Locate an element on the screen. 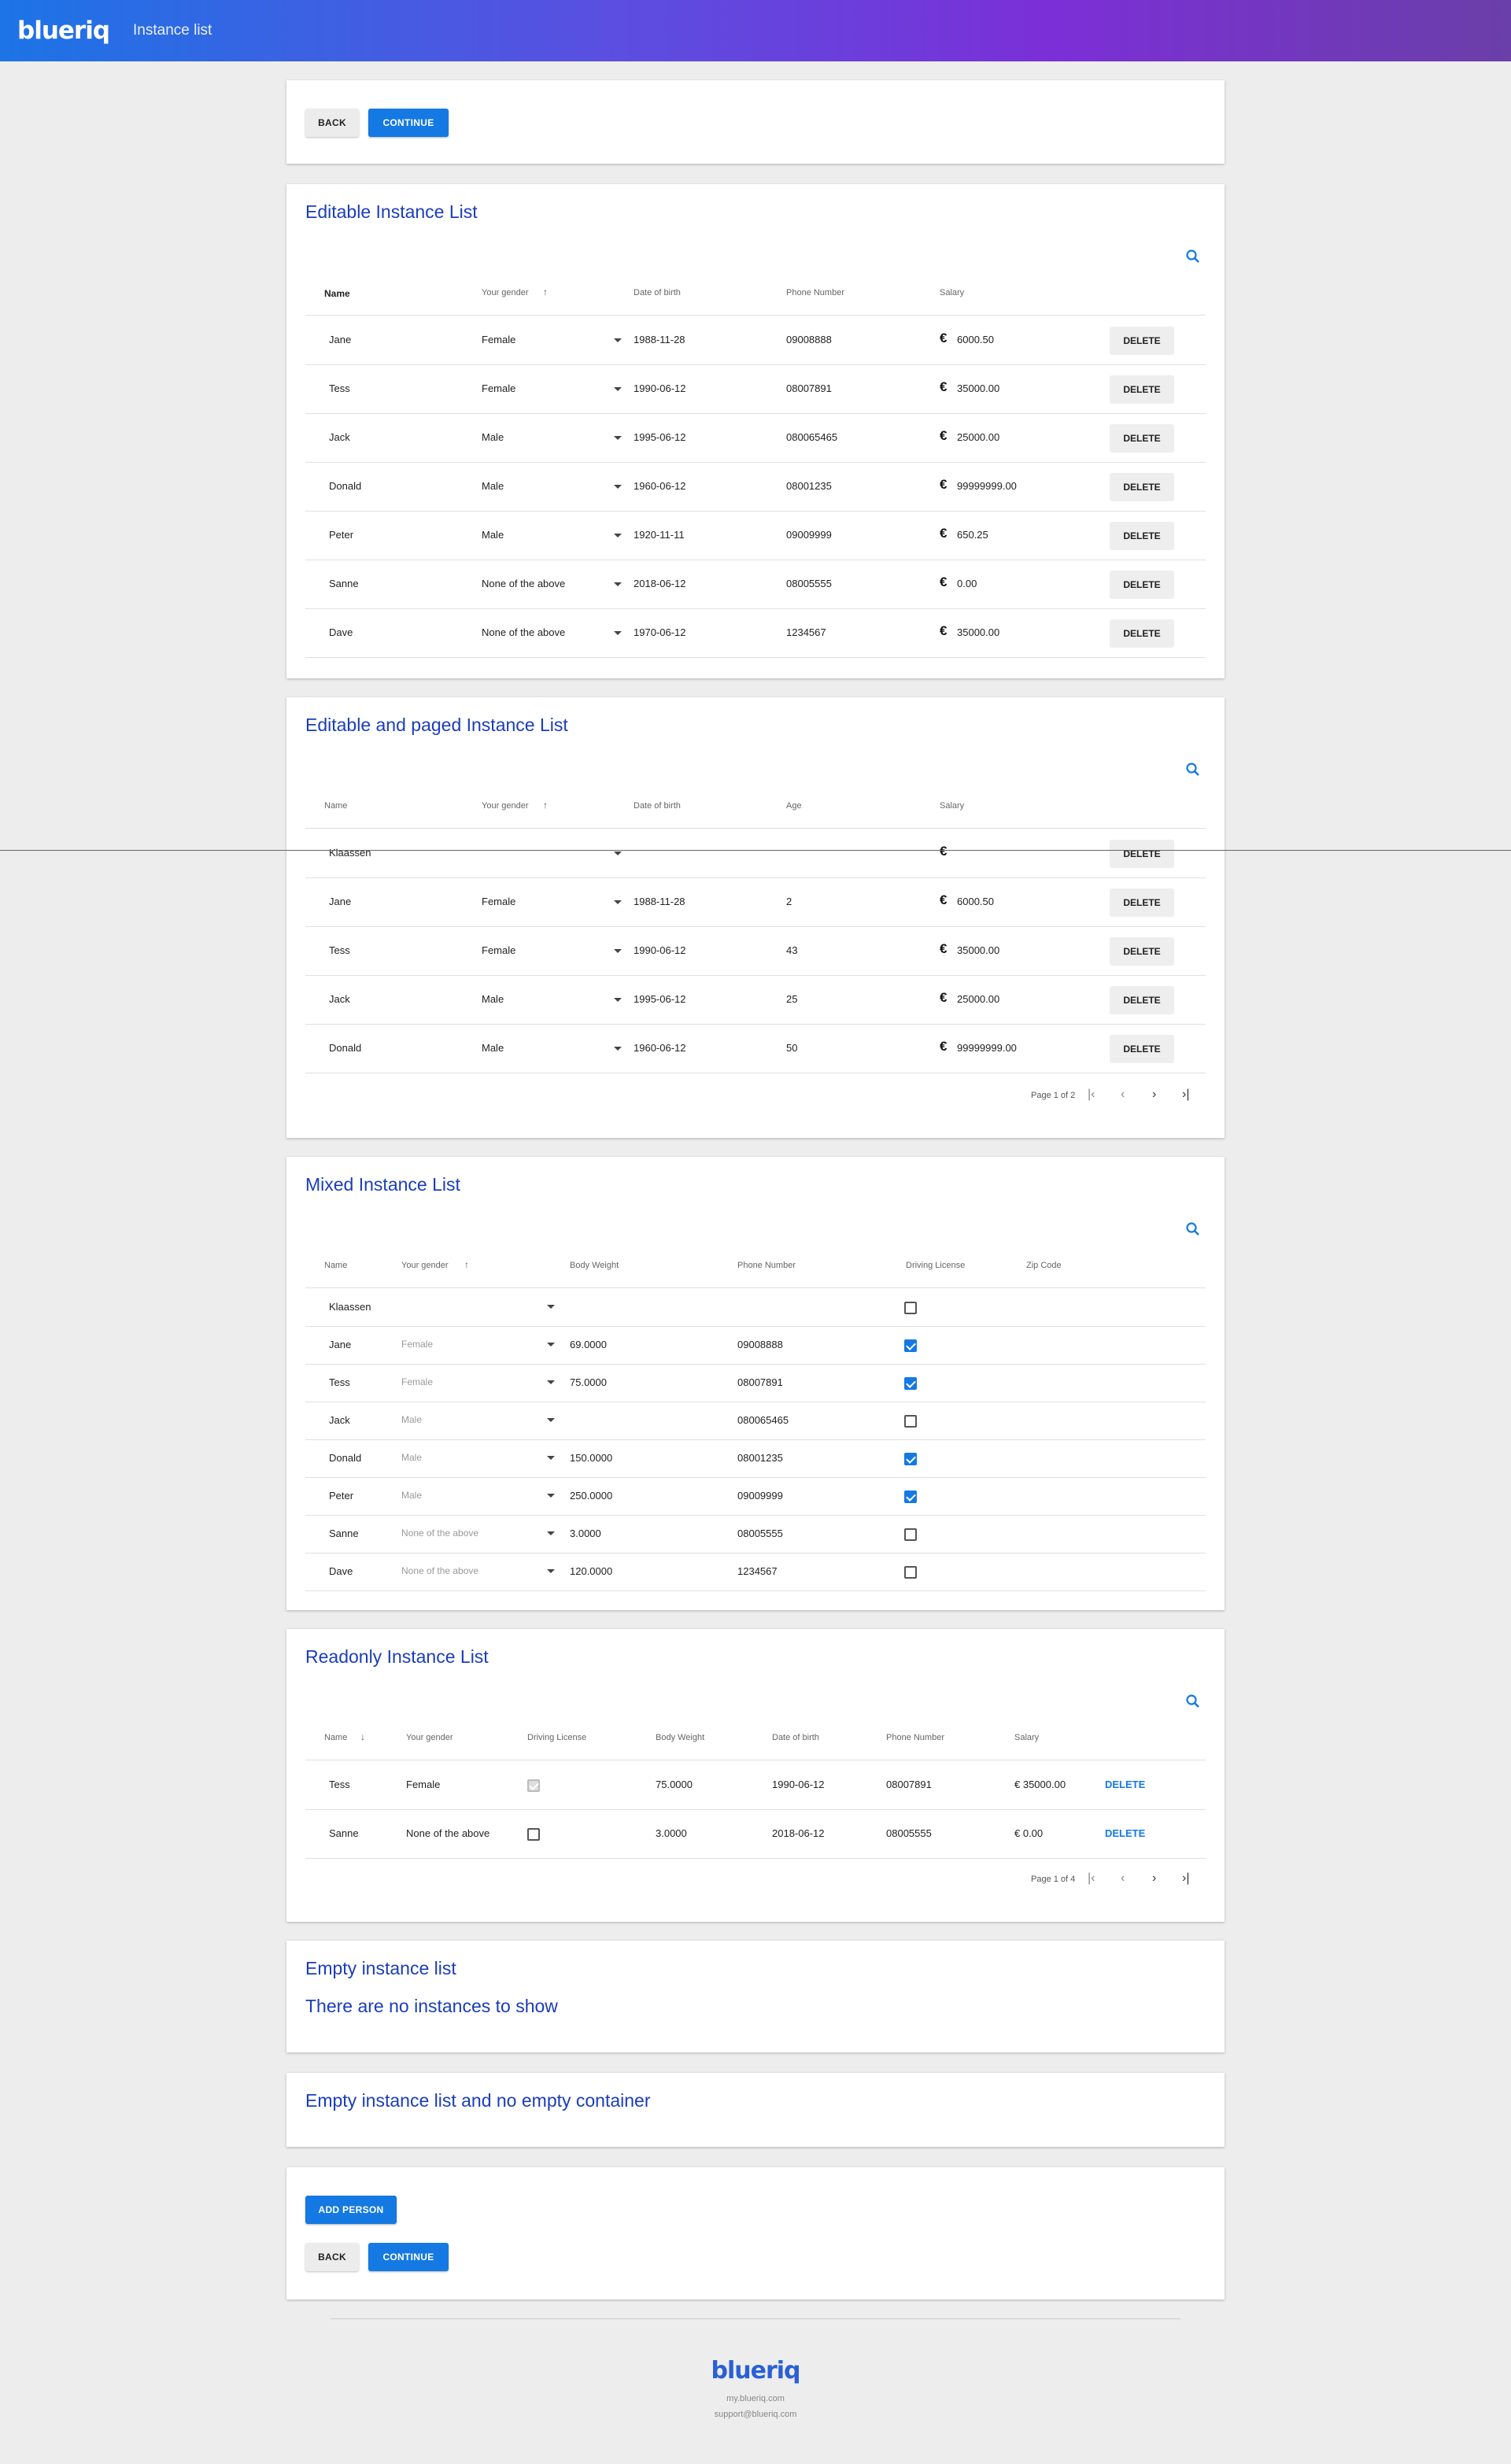 This screenshot has height=2464, width=1511. phone-field: 1234567 is located at coordinates (806, 632).